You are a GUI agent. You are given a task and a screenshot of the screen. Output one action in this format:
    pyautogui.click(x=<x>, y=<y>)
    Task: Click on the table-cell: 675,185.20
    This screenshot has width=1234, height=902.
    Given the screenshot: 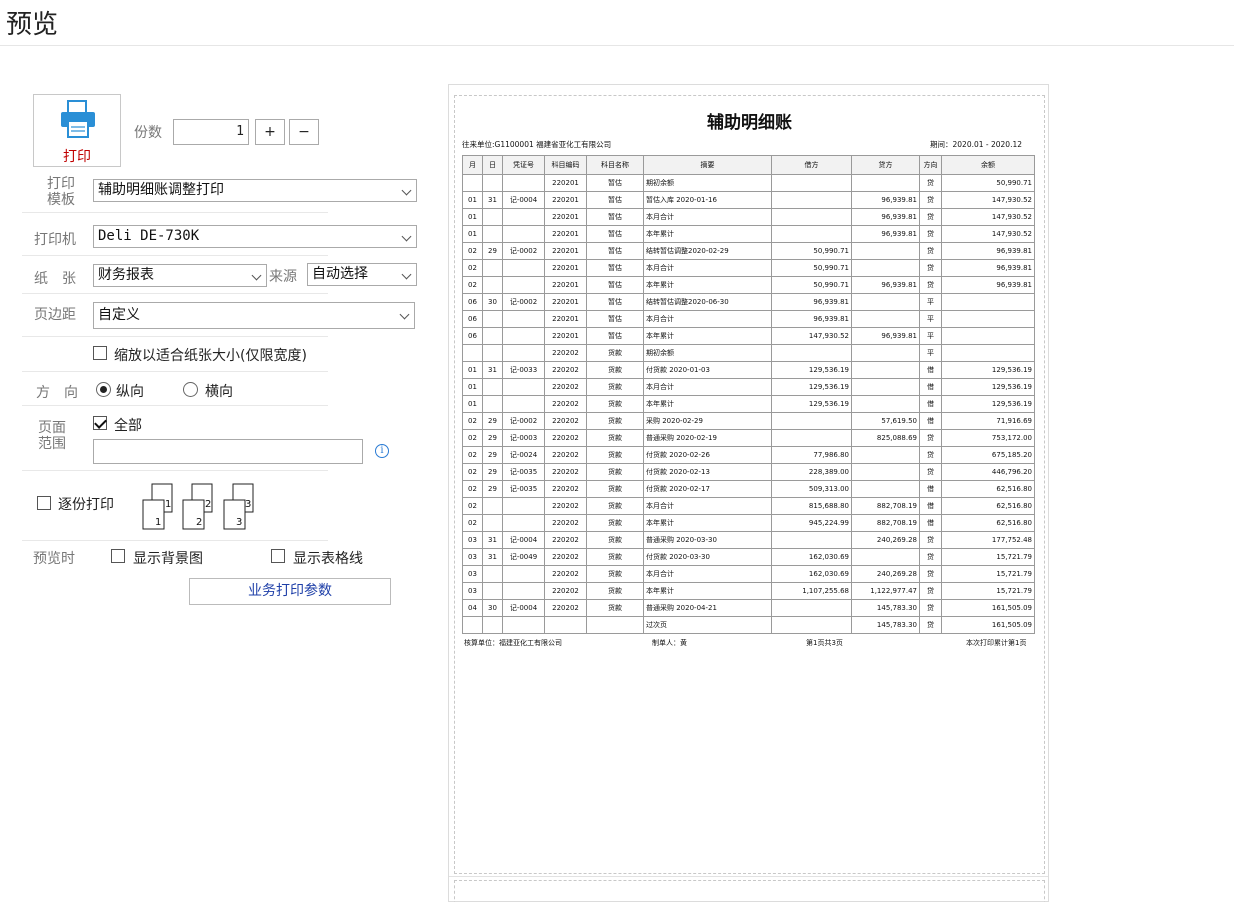 What is the action you would take?
    pyautogui.click(x=988, y=455)
    